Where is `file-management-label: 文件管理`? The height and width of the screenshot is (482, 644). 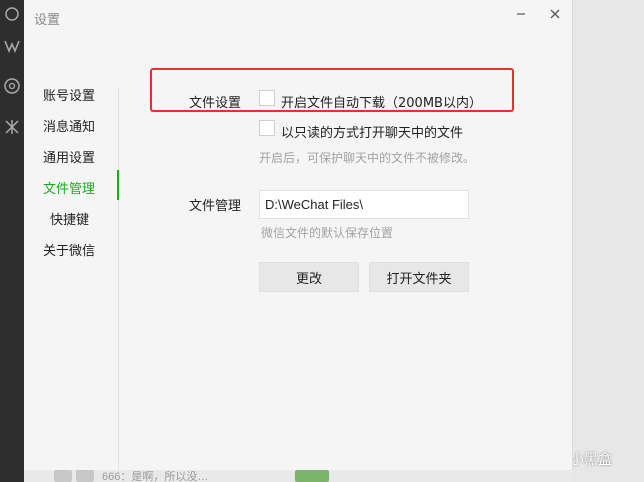 file-management-label: 文件管理 is located at coordinates (215, 206).